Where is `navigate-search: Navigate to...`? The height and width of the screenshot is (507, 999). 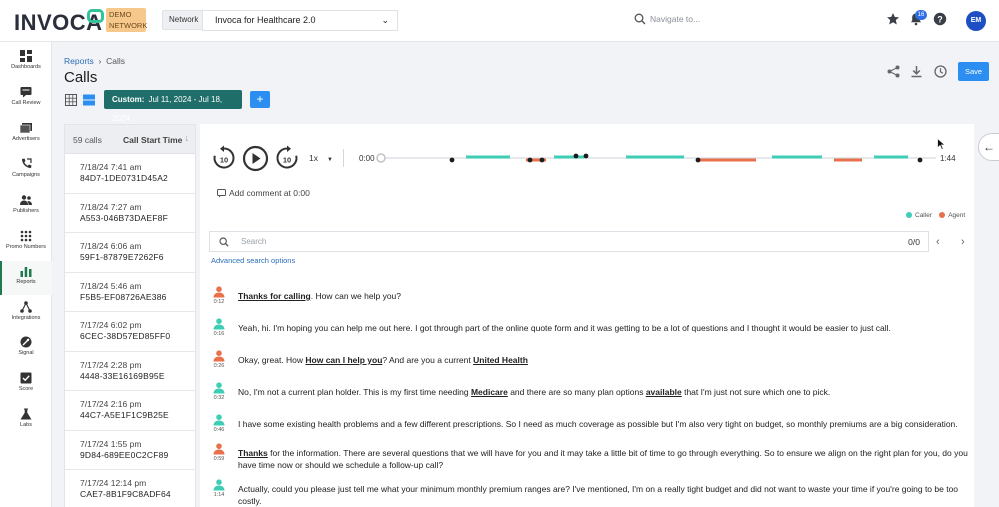 navigate-search: Navigate to... is located at coordinates (749, 21).